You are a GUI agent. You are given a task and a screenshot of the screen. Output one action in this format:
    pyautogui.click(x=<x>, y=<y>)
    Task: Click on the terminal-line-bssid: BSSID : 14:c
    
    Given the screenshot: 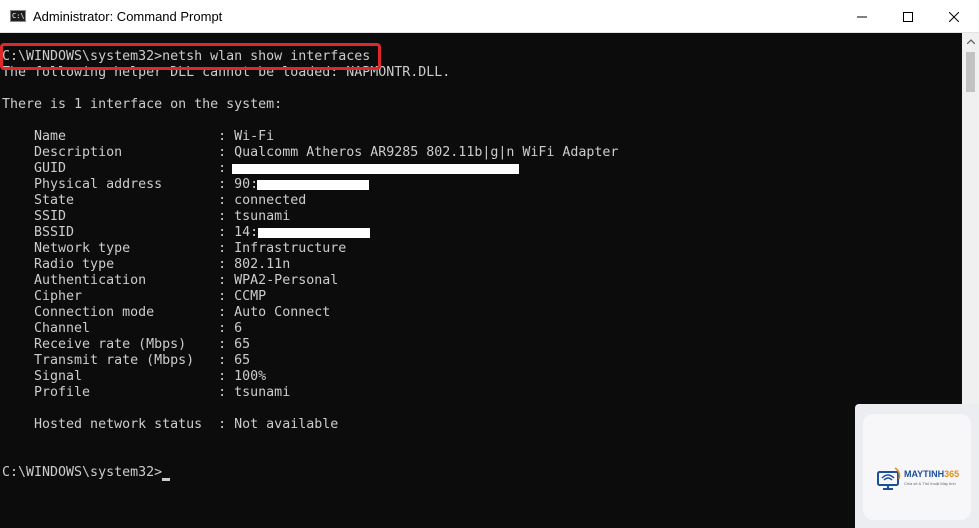 What is the action you would take?
    pyautogui.click(x=134, y=232)
    